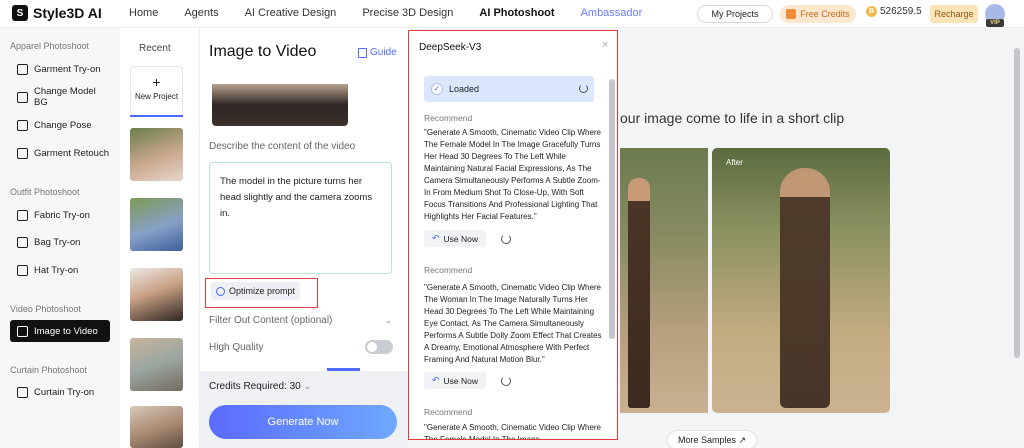  What do you see at coordinates (509, 89) in the screenshot?
I see `status-bar: ✓ Loaded` at bounding box center [509, 89].